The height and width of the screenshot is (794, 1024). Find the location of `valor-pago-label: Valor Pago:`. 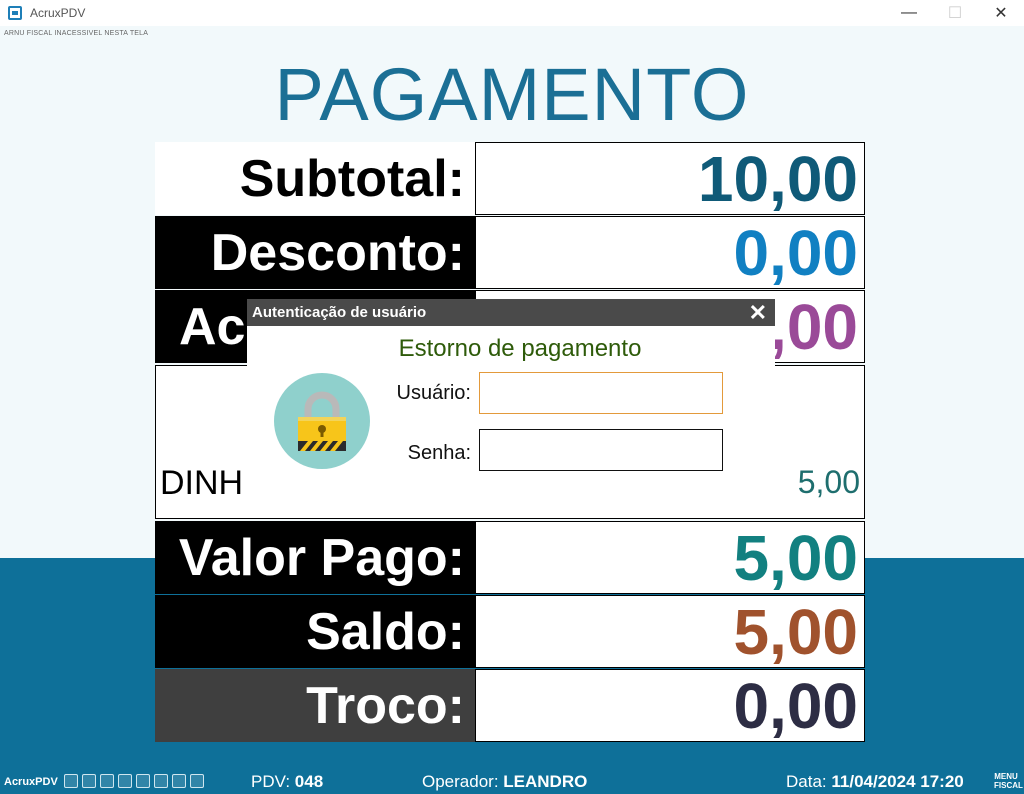

valor-pago-label: Valor Pago: is located at coordinates (315, 557).